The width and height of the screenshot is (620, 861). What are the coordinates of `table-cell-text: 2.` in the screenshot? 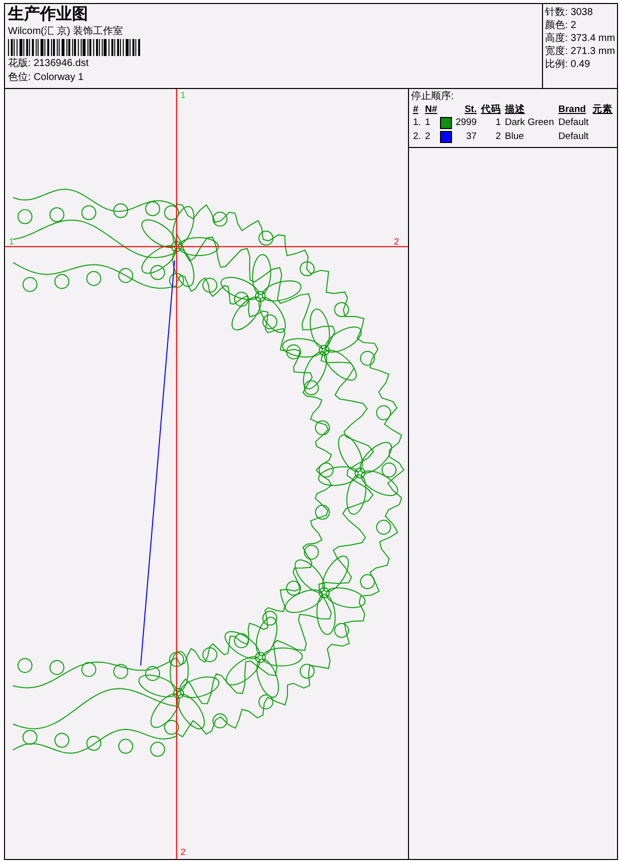 It's located at (417, 137).